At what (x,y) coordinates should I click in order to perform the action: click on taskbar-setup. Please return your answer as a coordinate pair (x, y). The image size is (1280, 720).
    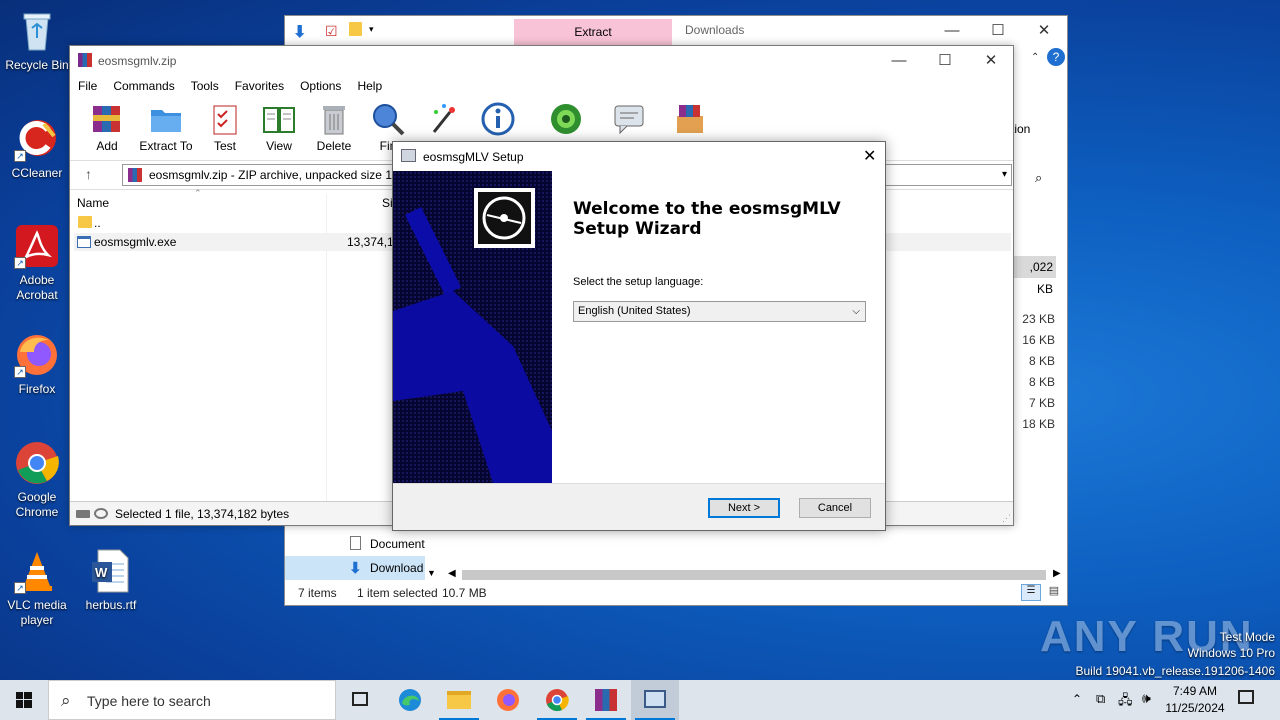
    Looking at the image, I should click on (655, 700).